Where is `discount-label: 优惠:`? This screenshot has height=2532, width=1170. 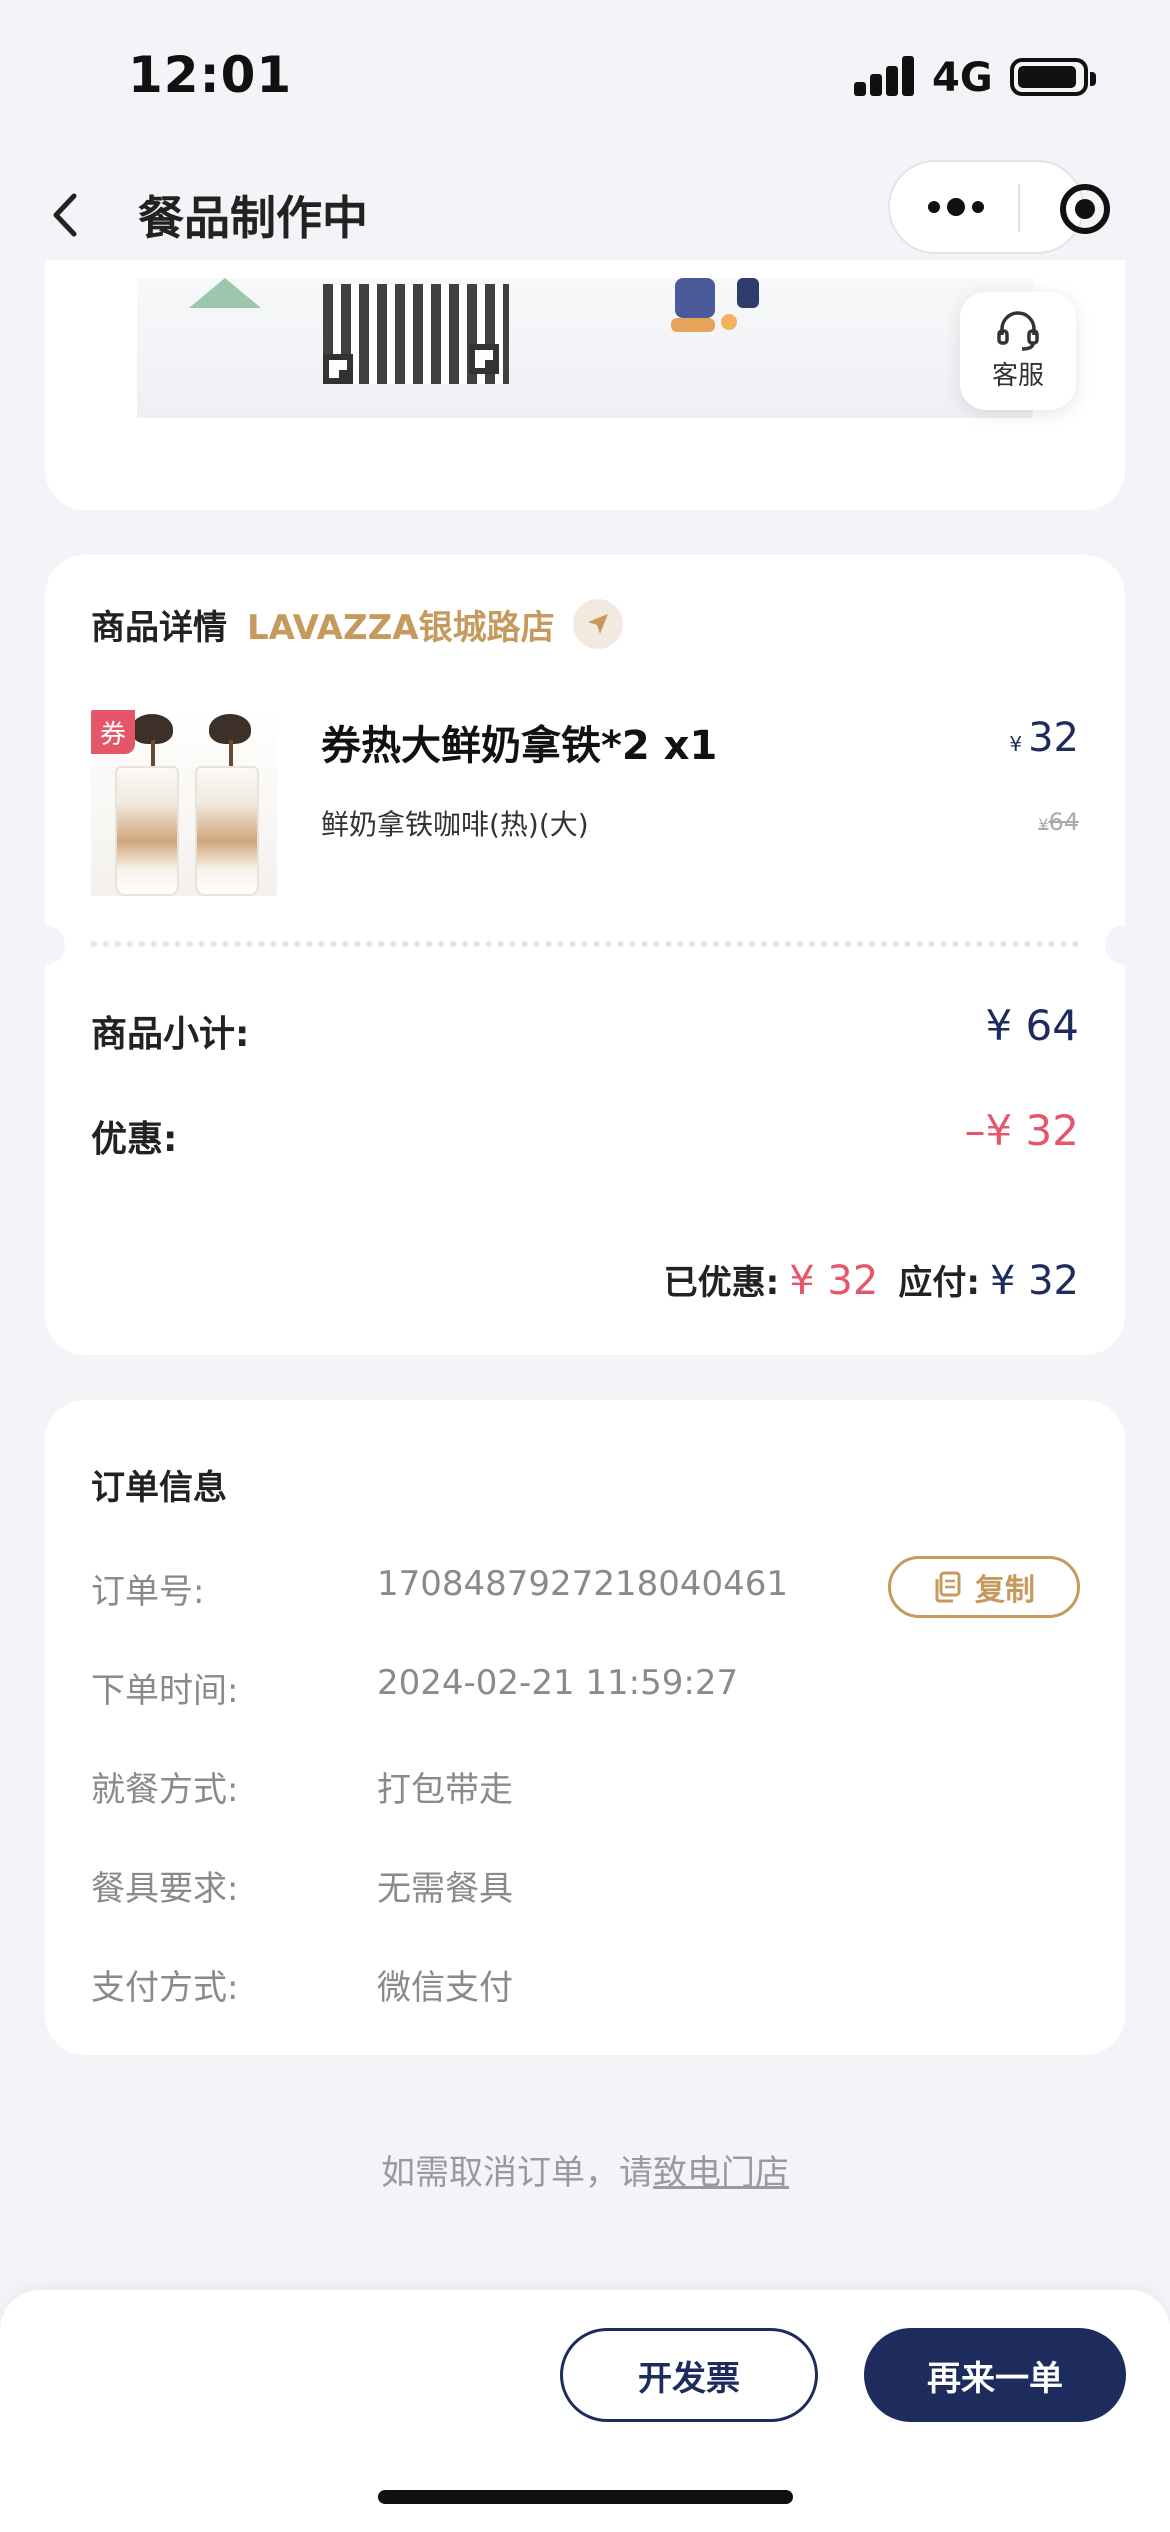 discount-label: 优惠: is located at coordinates (134, 1139).